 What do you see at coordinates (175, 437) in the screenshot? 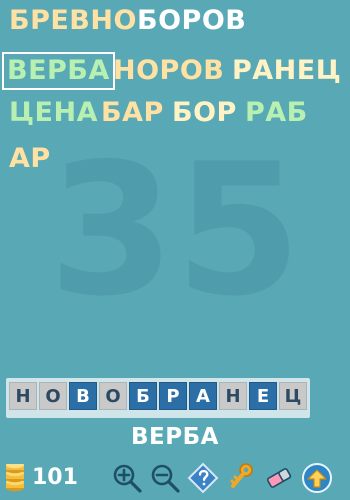
I see `current-word: ВЕРБА` at bounding box center [175, 437].